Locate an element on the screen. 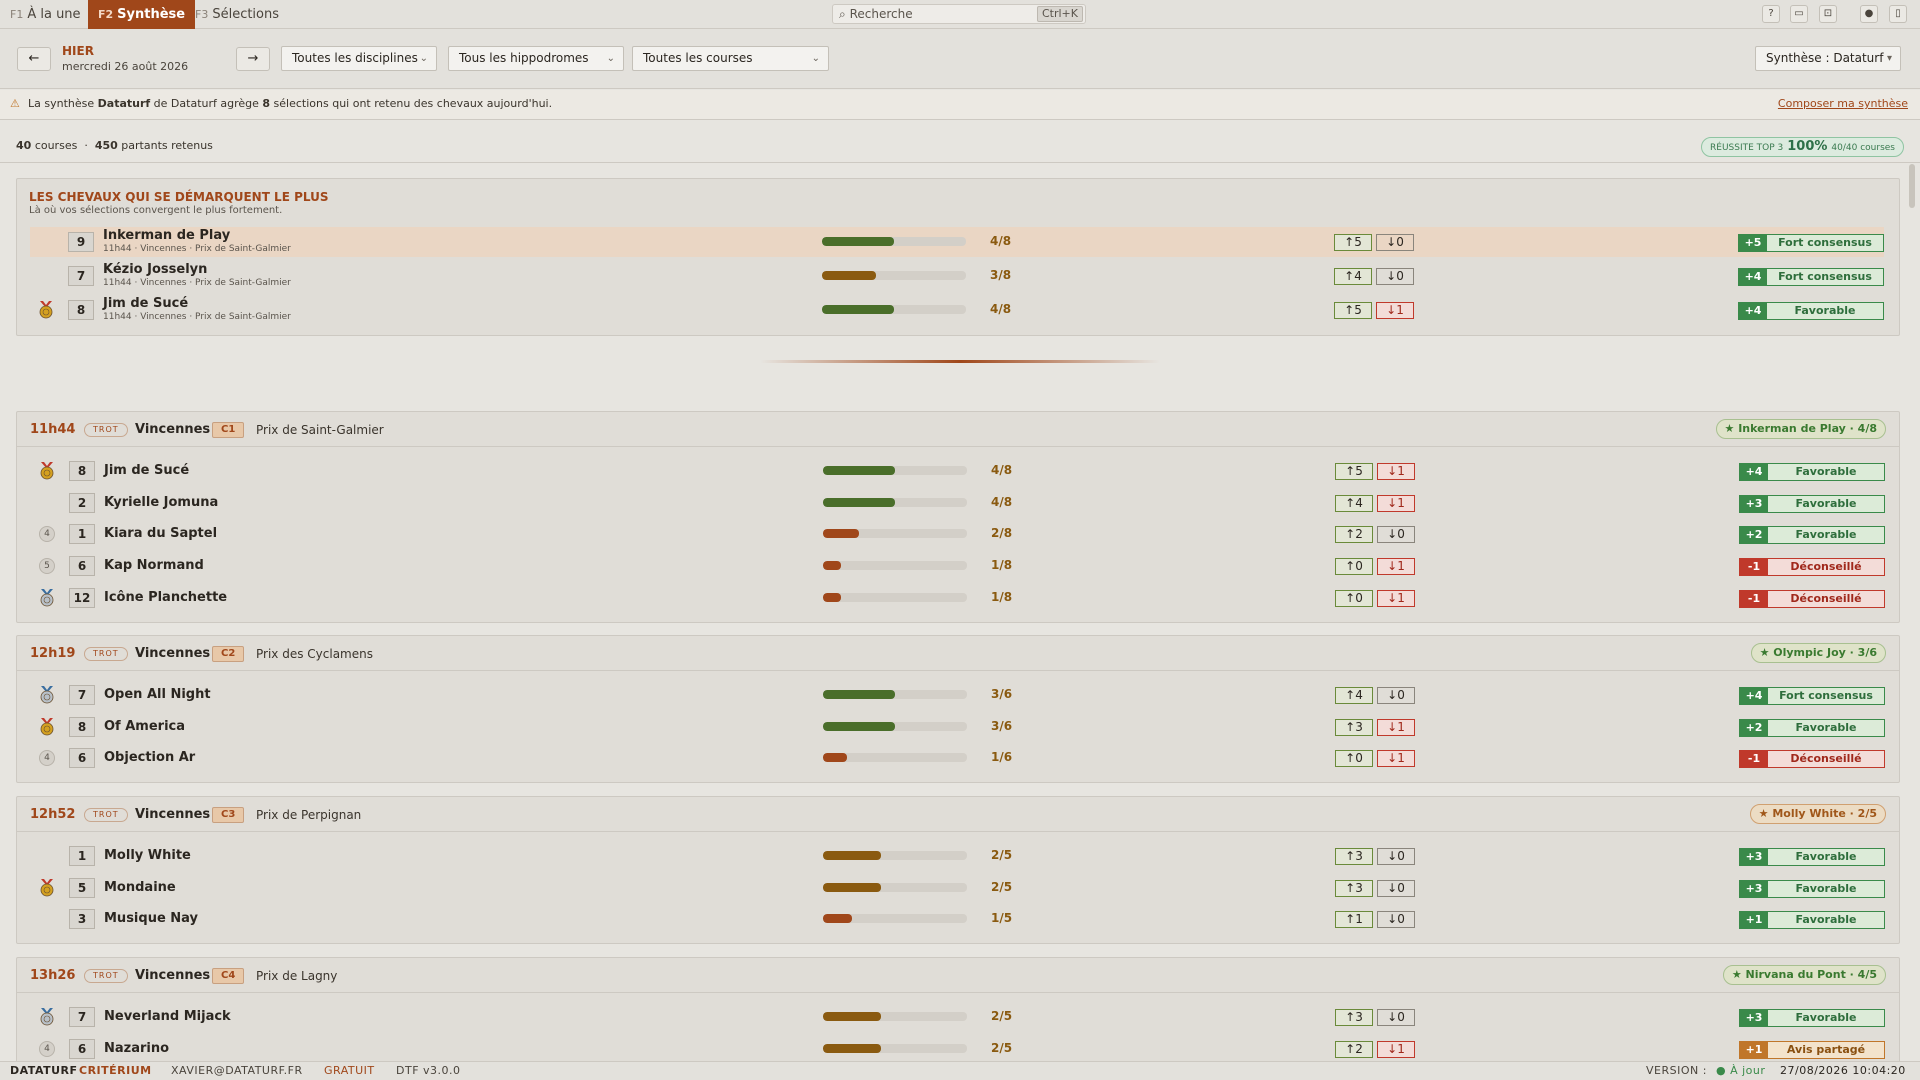  horse-name: Neverland Mijack is located at coordinates (167, 1016).